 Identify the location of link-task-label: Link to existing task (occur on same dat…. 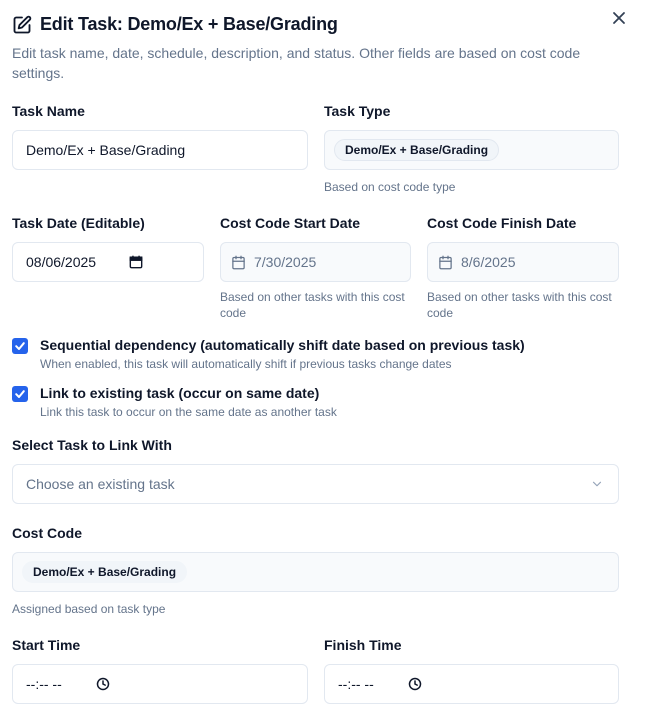
(188, 393).